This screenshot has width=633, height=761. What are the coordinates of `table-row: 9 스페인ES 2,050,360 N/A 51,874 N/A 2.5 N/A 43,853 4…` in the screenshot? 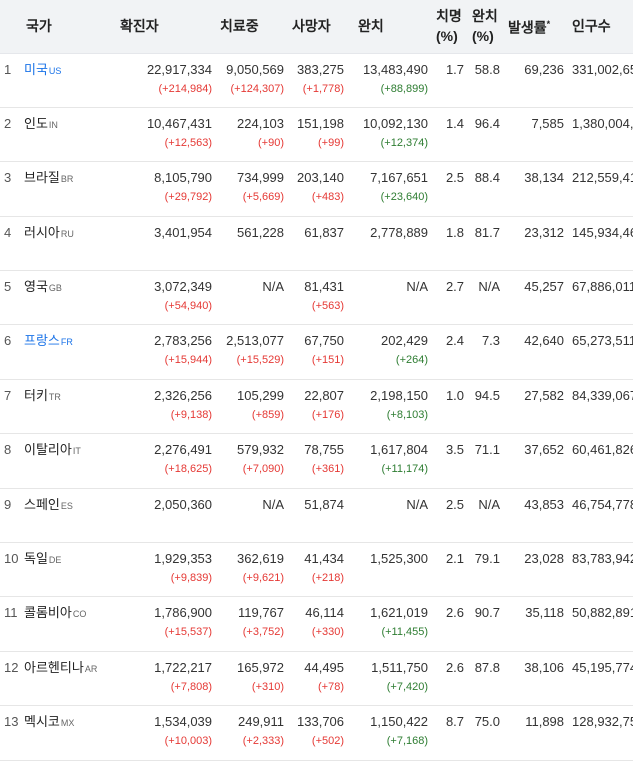 It's located at (316, 515).